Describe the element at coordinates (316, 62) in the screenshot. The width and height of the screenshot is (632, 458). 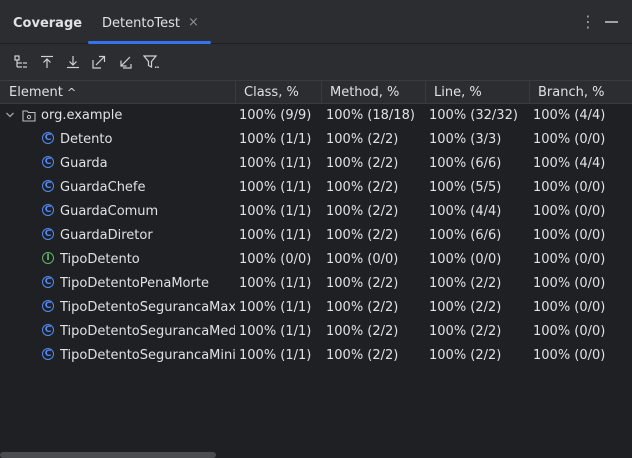
I see `coverage-toolbar` at that location.